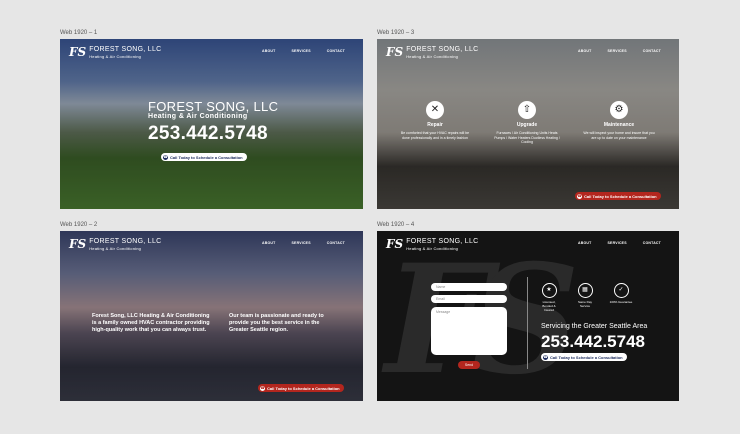 The image size is (740, 434). Describe the element at coordinates (213, 106) in the screenshot. I see `hero-company-name: FOREST SONG, LLC` at that location.